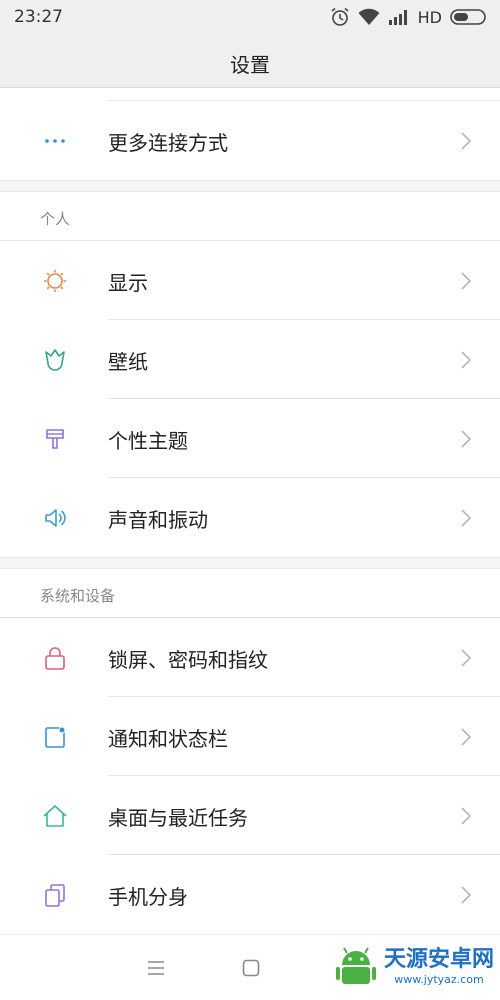 This screenshot has height=1000, width=500. I want to click on battery-icon, so click(468, 17).